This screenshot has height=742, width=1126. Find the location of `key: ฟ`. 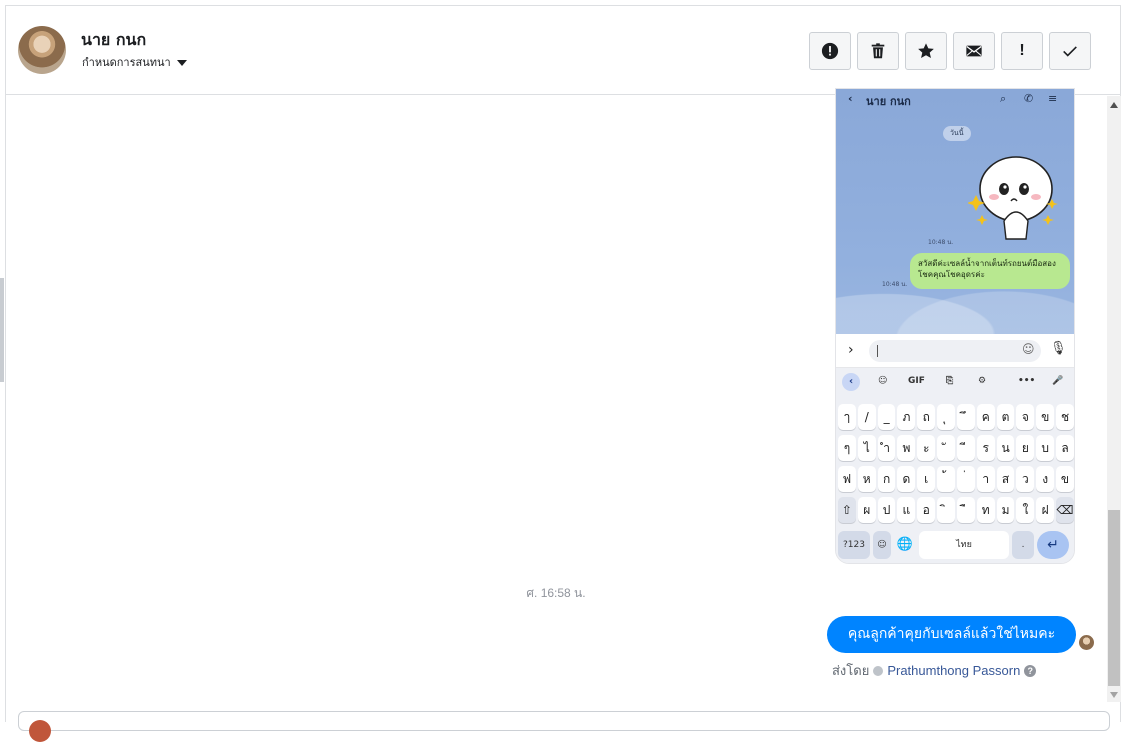

key: ฟ is located at coordinates (847, 479).